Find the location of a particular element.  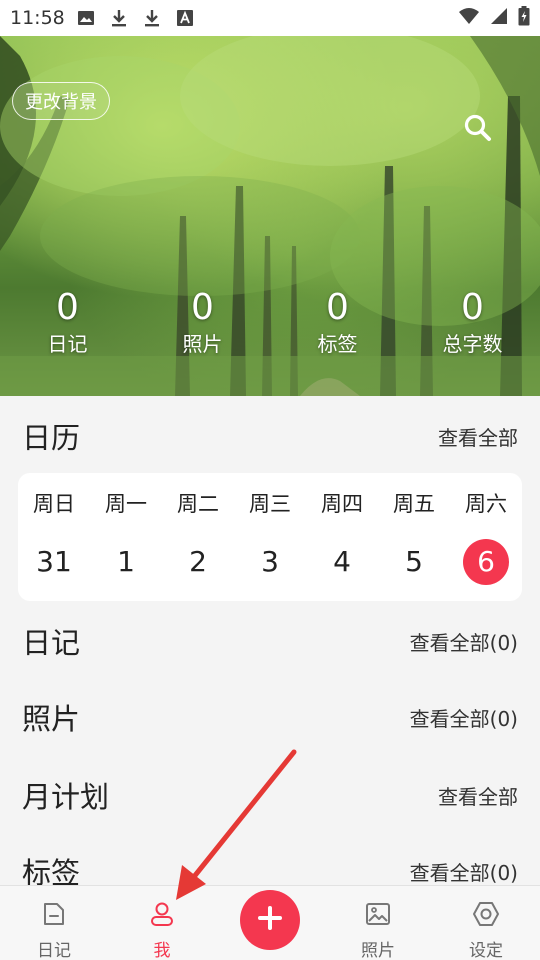

monthly-plan-view-all-link: 查看全部 is located at coordinates (478, 795).